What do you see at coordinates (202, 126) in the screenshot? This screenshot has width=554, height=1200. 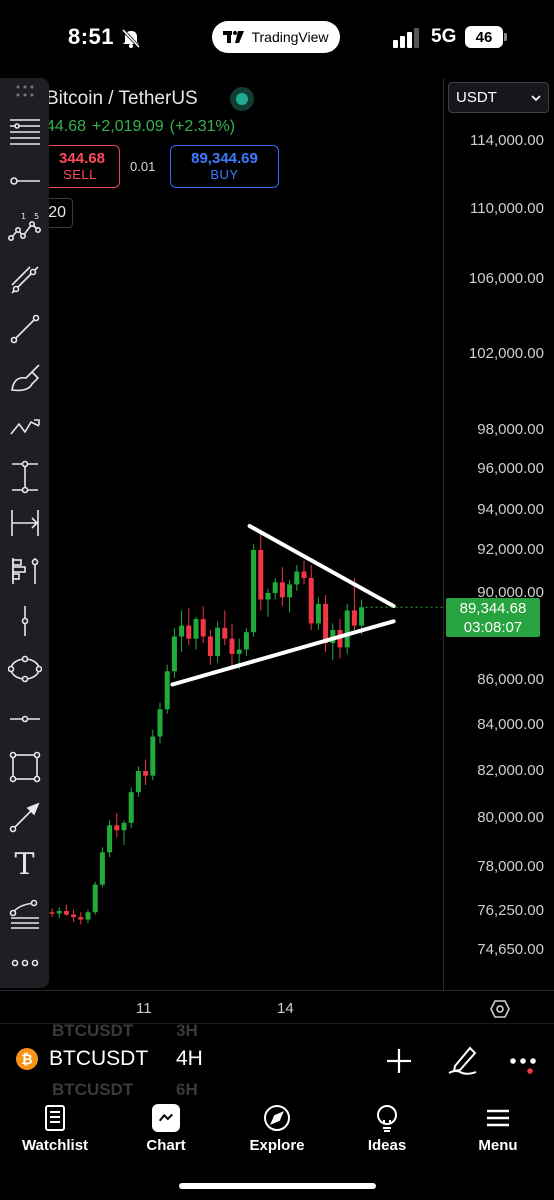 I see `change-percent: (+2.31%)` at bounding box center [202, 126].